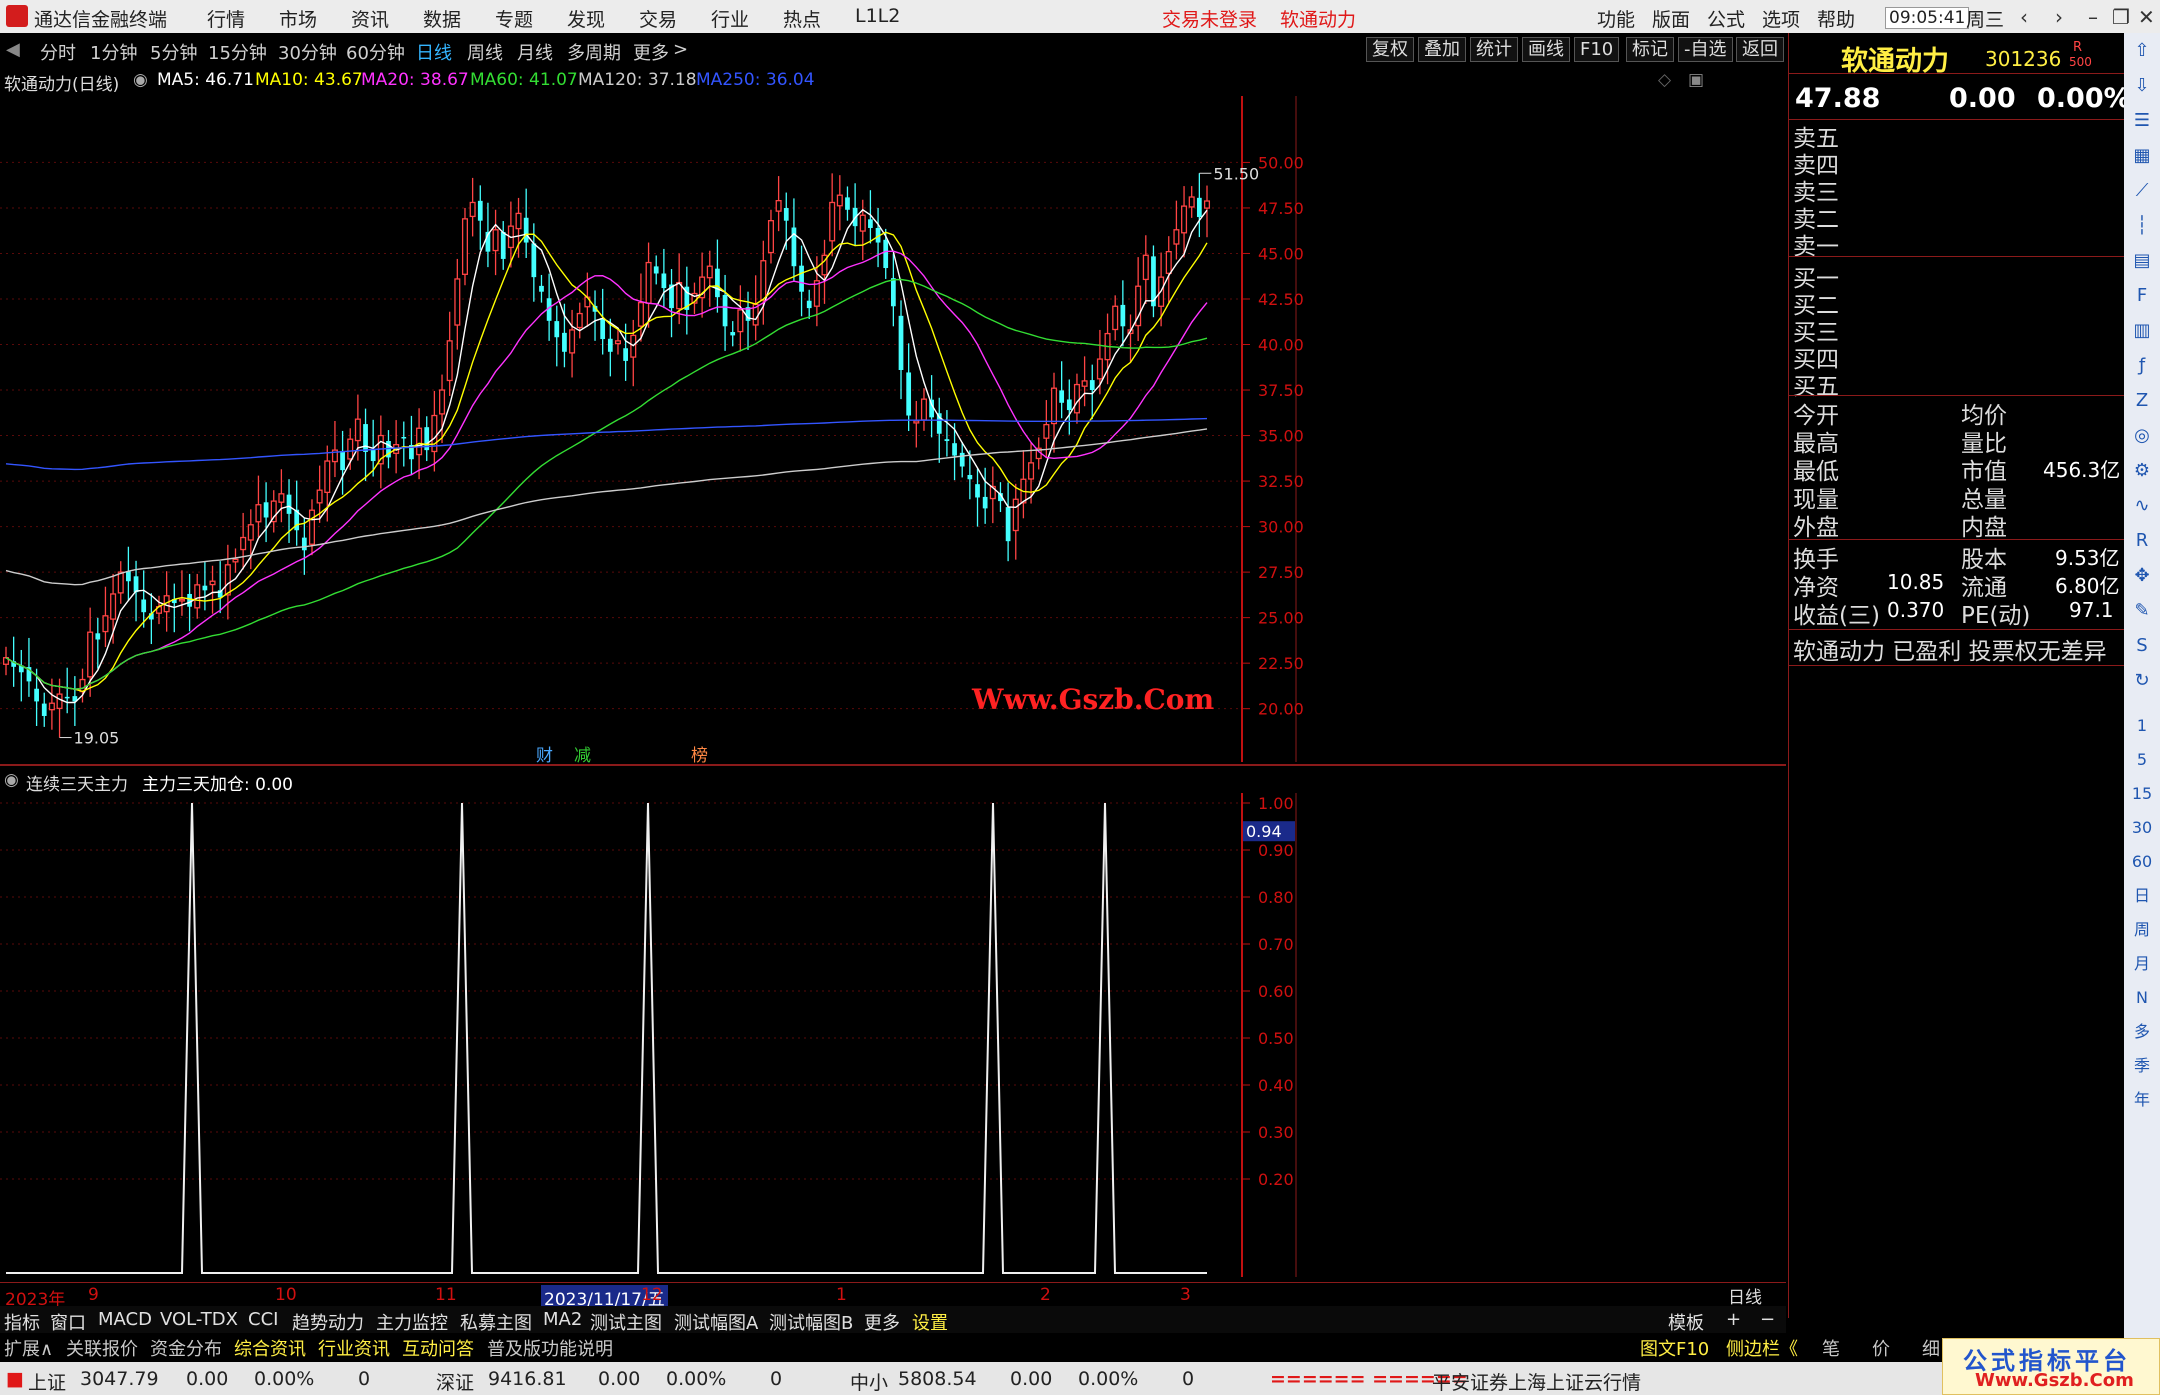 Image resolution: width=2160 pixels, height=1395 pixels. What do you see at coordinates (1674, 1348) in the screenshot?
I see `f10-graphic-tab: 图文F10` at bounding box center [1674, 1348].